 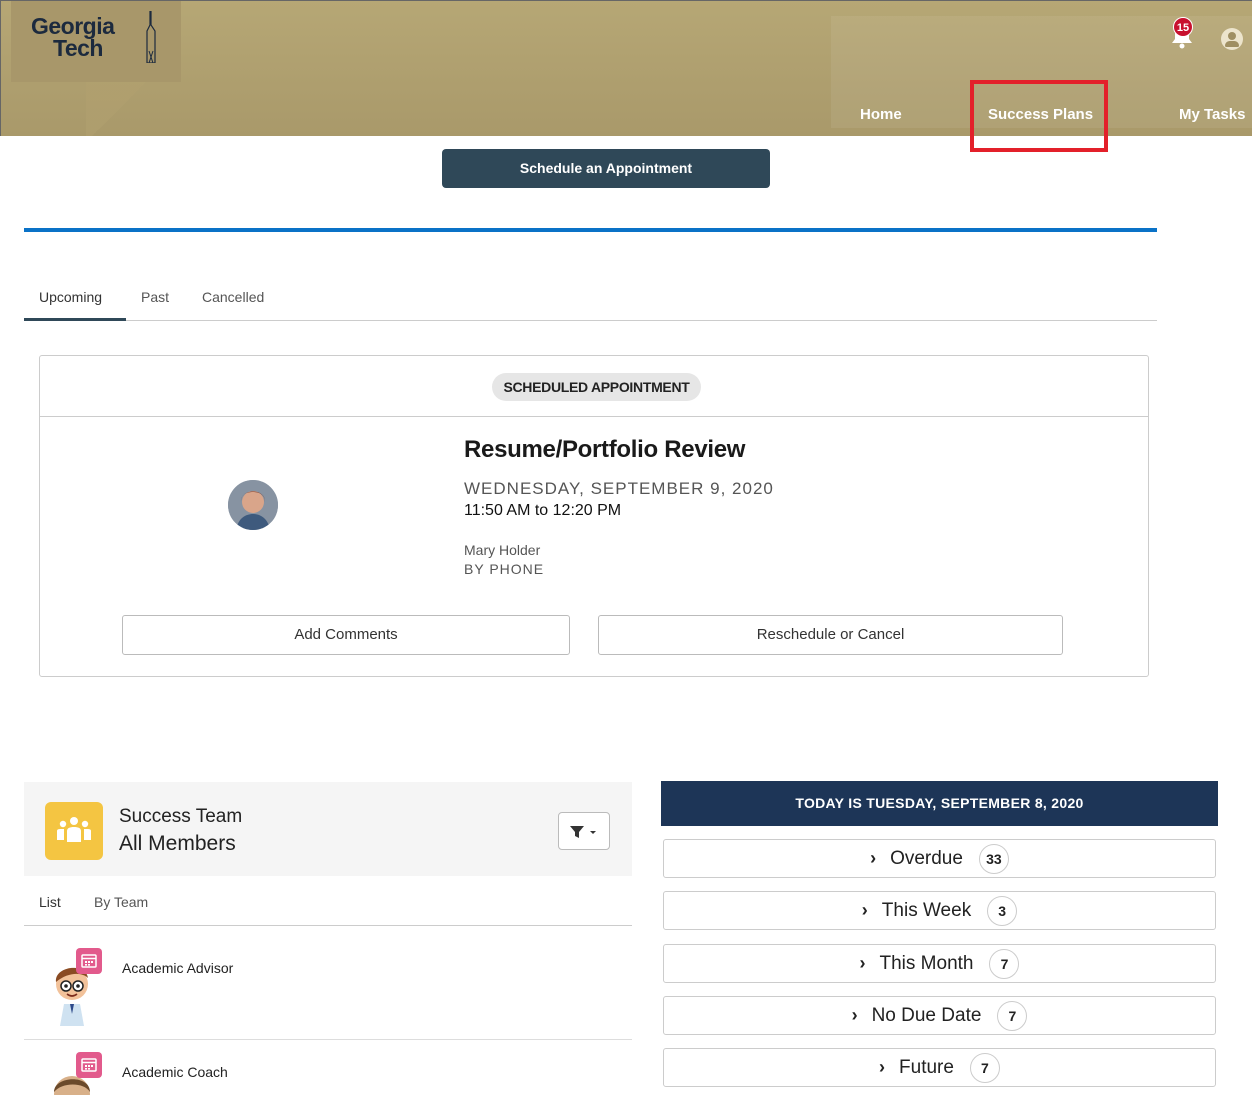 What do you see at coordinates (75, 319) in the screenshot?
I see `active-tab-indicator` at bounding box center [75, 319].